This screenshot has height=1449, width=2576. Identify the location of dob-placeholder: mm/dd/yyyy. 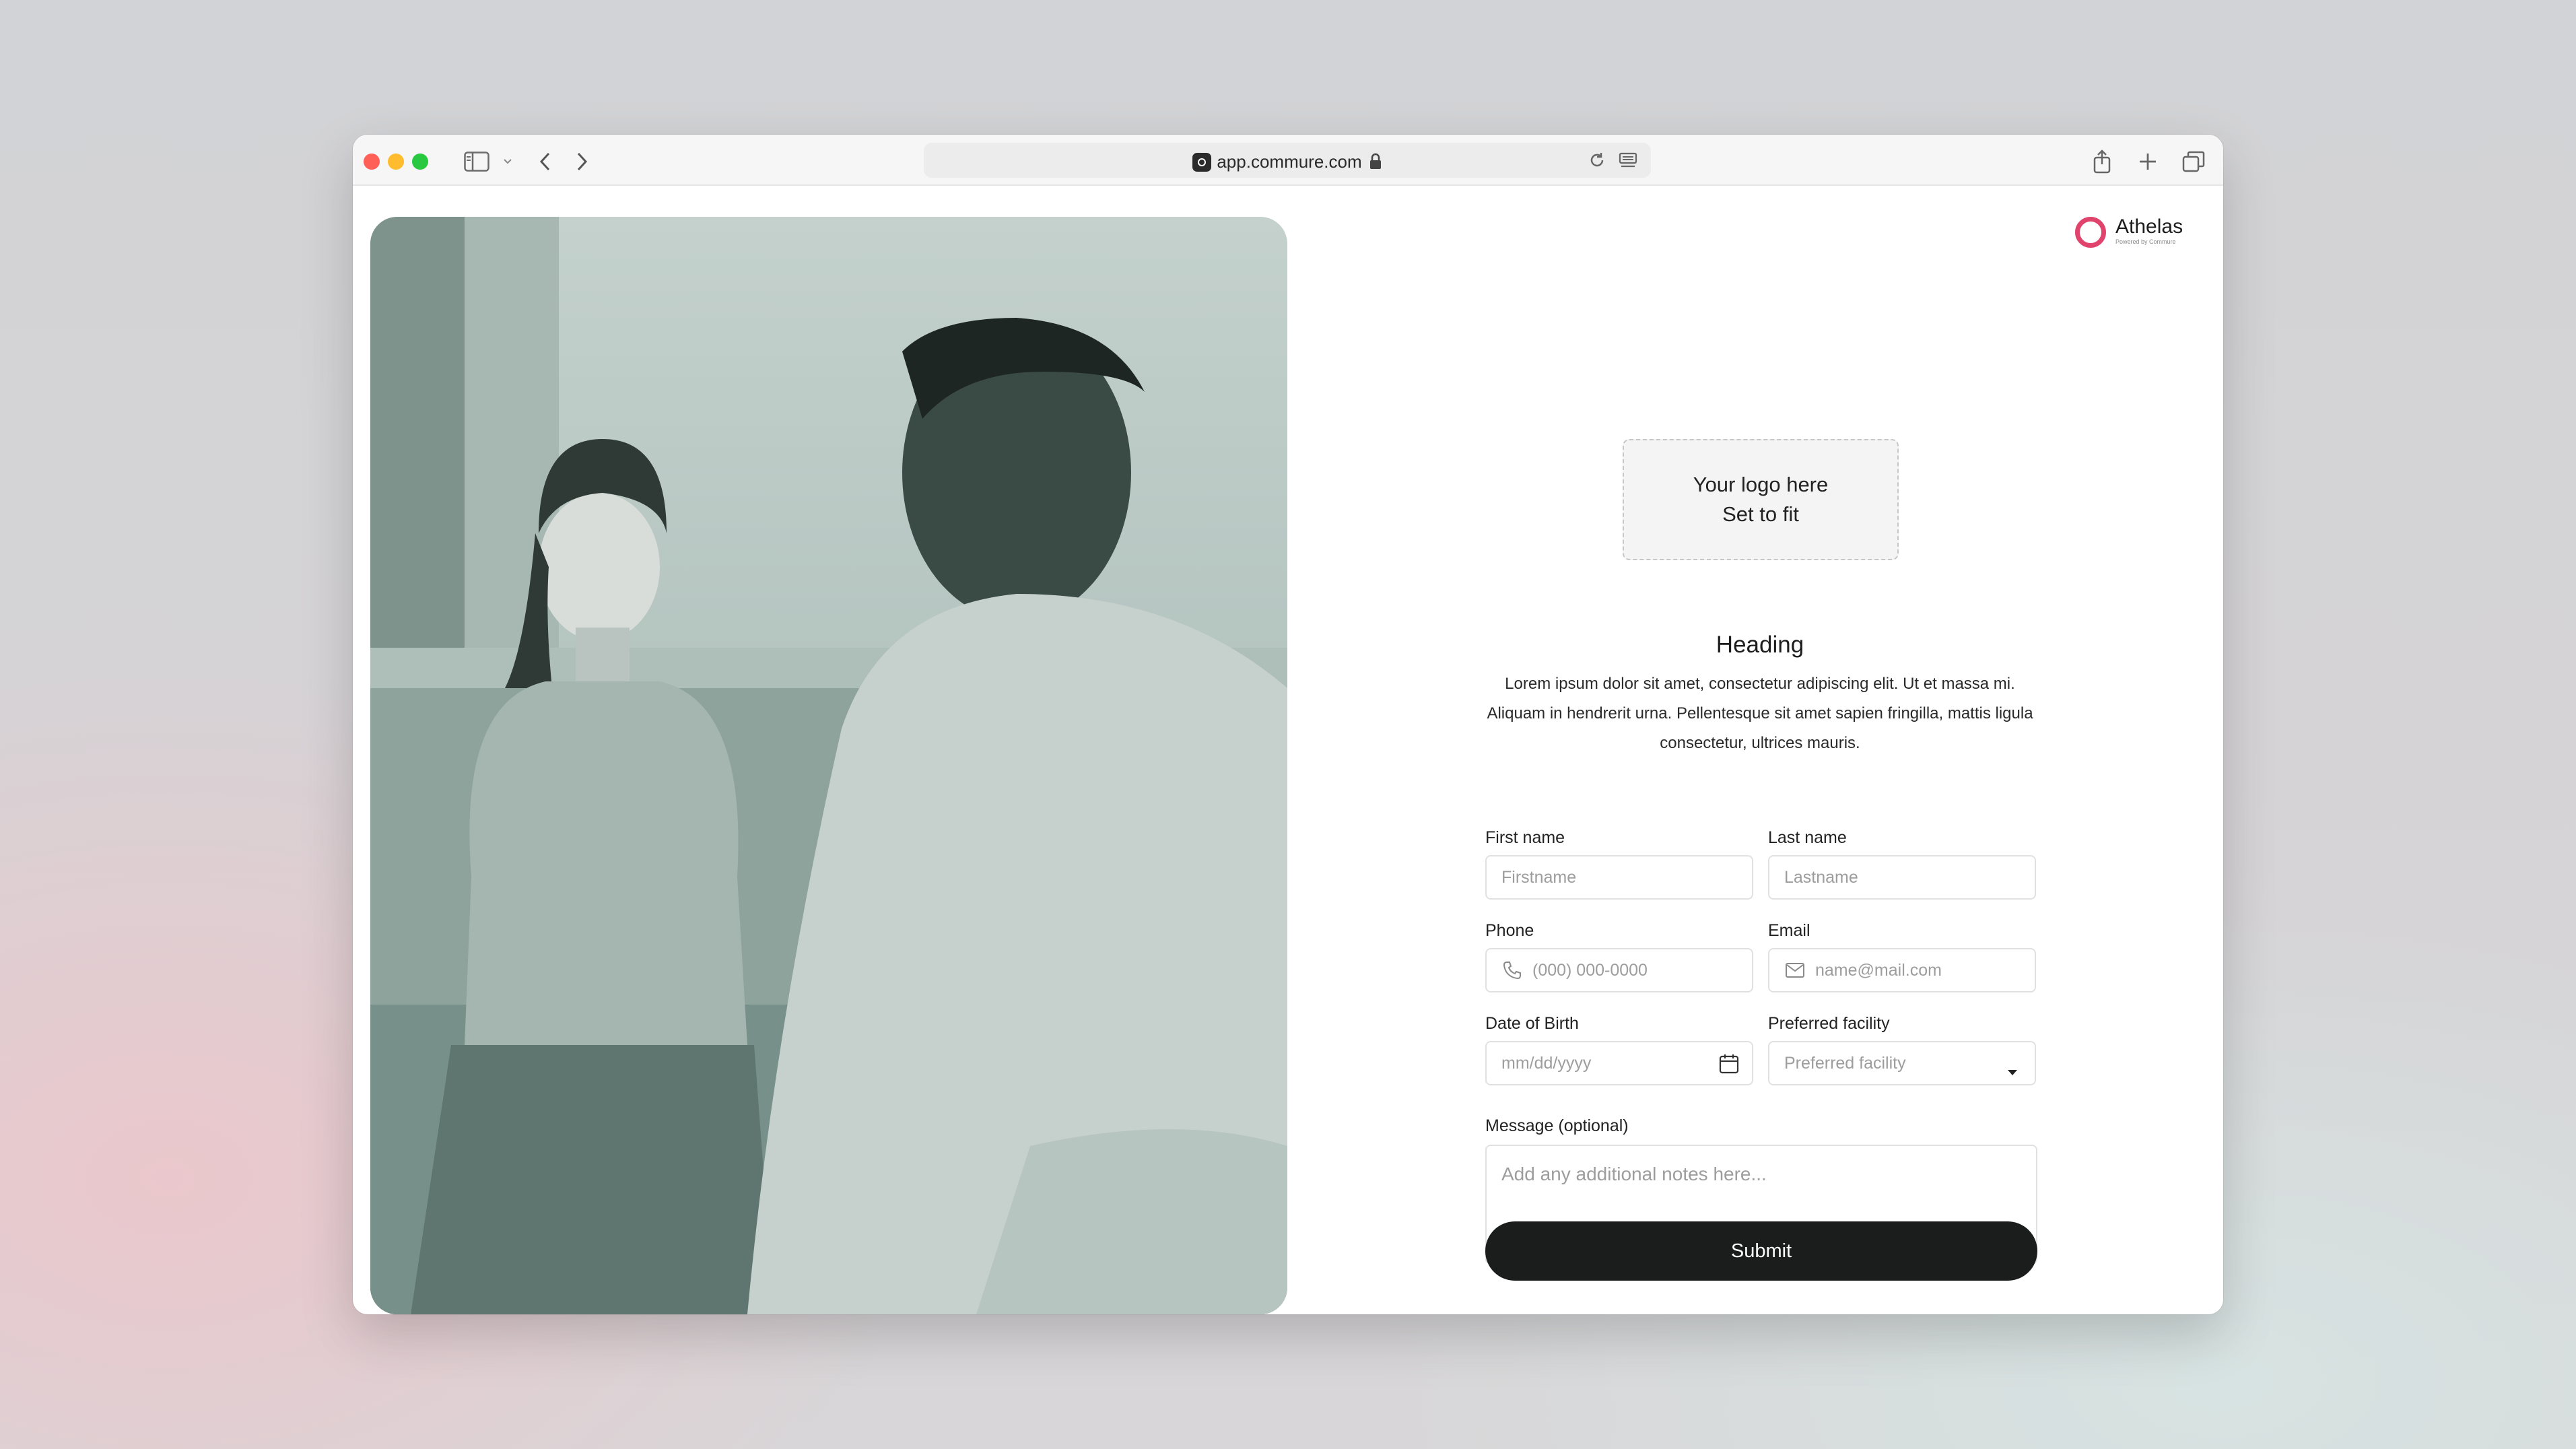
(1546, 1063).